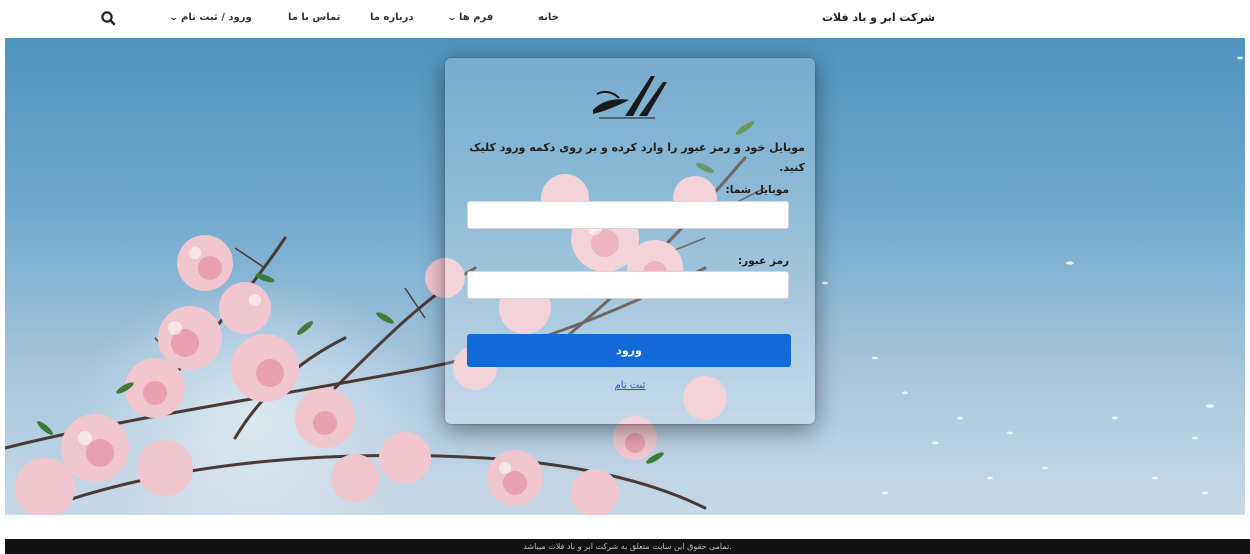 The height and width of the screenshot is (554, 1250). What do you see at coordinates (628, 215) in the screenshot?
I see `mobile-input` at bounding box center [628, 215].